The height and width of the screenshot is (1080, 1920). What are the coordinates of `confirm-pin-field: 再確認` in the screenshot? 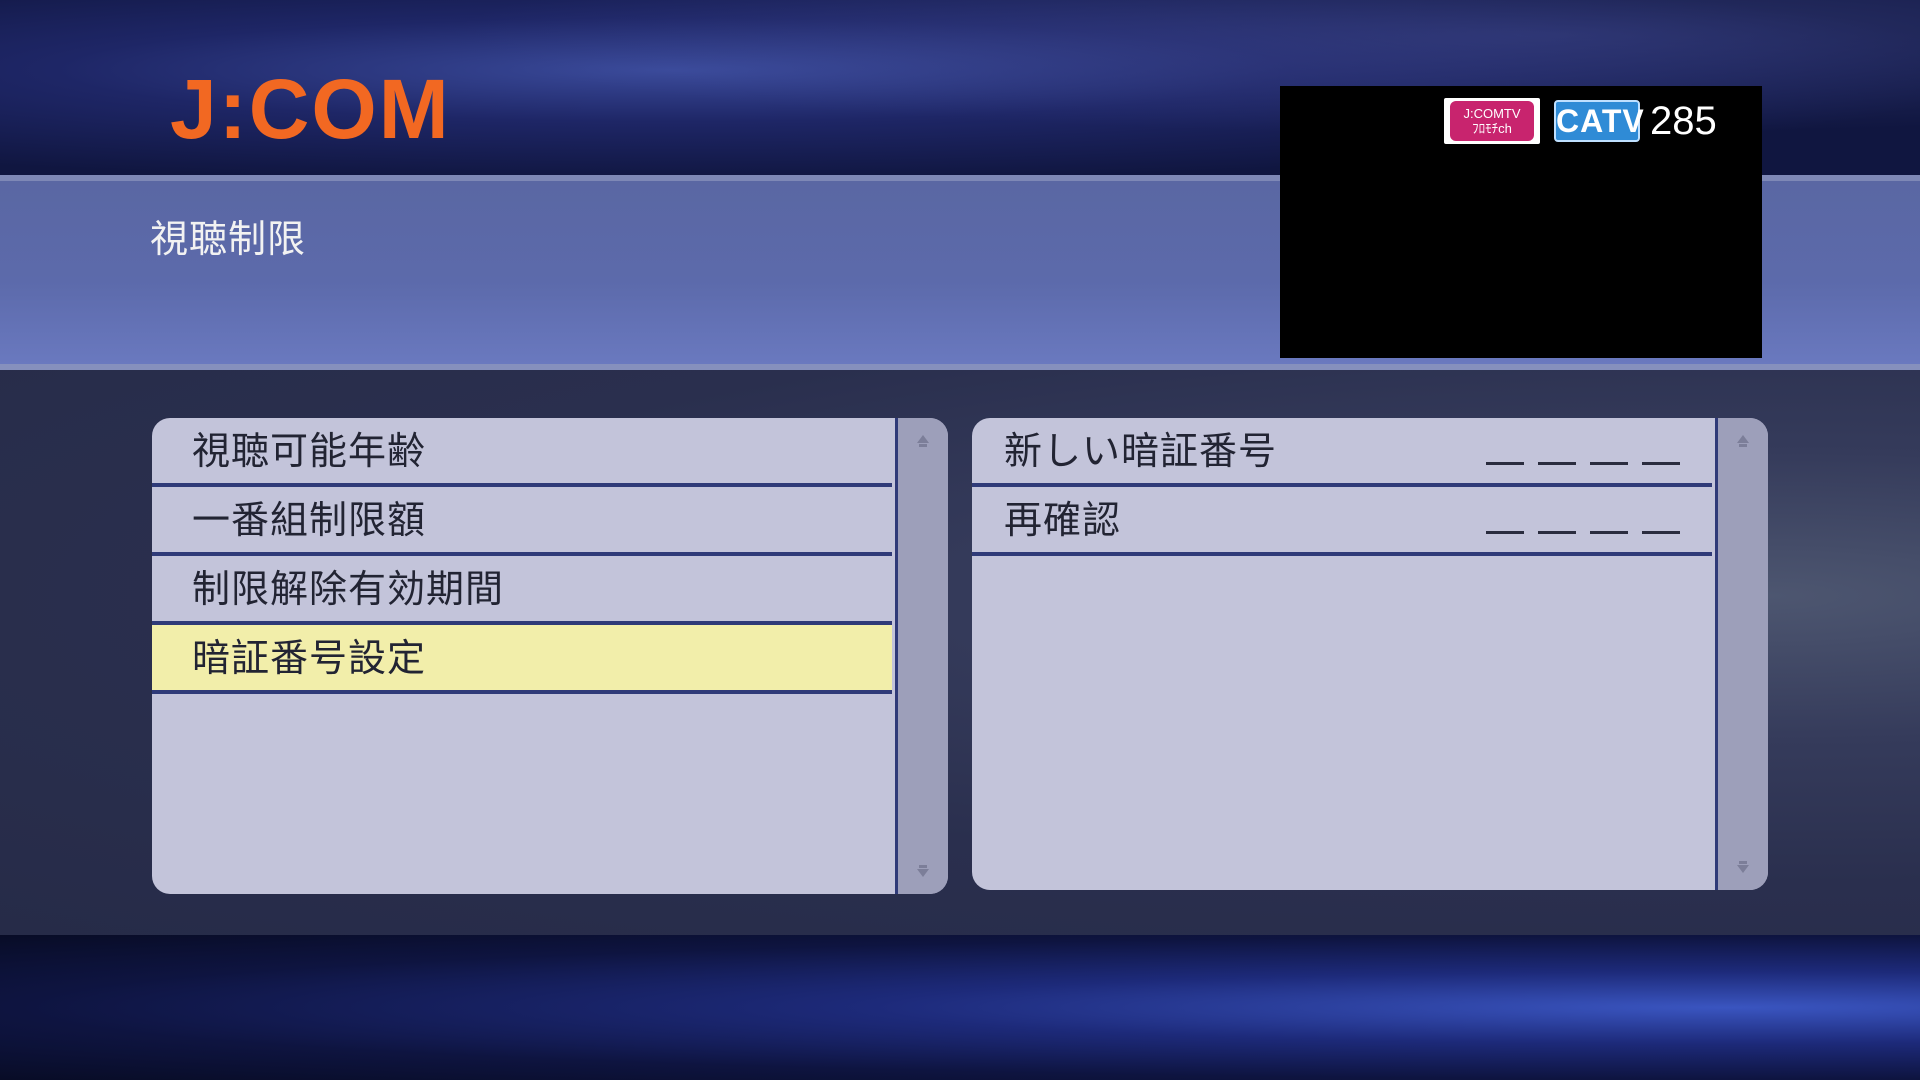 It's located at (1342, 521).